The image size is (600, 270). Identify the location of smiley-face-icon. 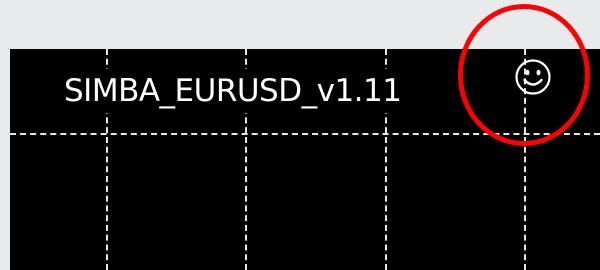
(533, 77).